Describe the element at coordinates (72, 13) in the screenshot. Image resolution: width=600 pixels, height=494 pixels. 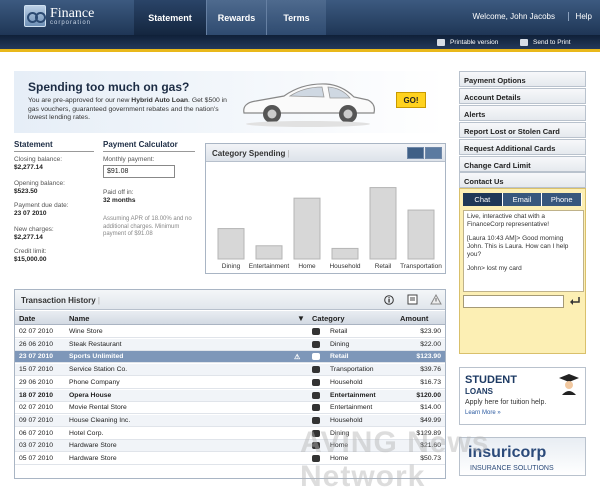
I see `brand-name: Finance` at that location.